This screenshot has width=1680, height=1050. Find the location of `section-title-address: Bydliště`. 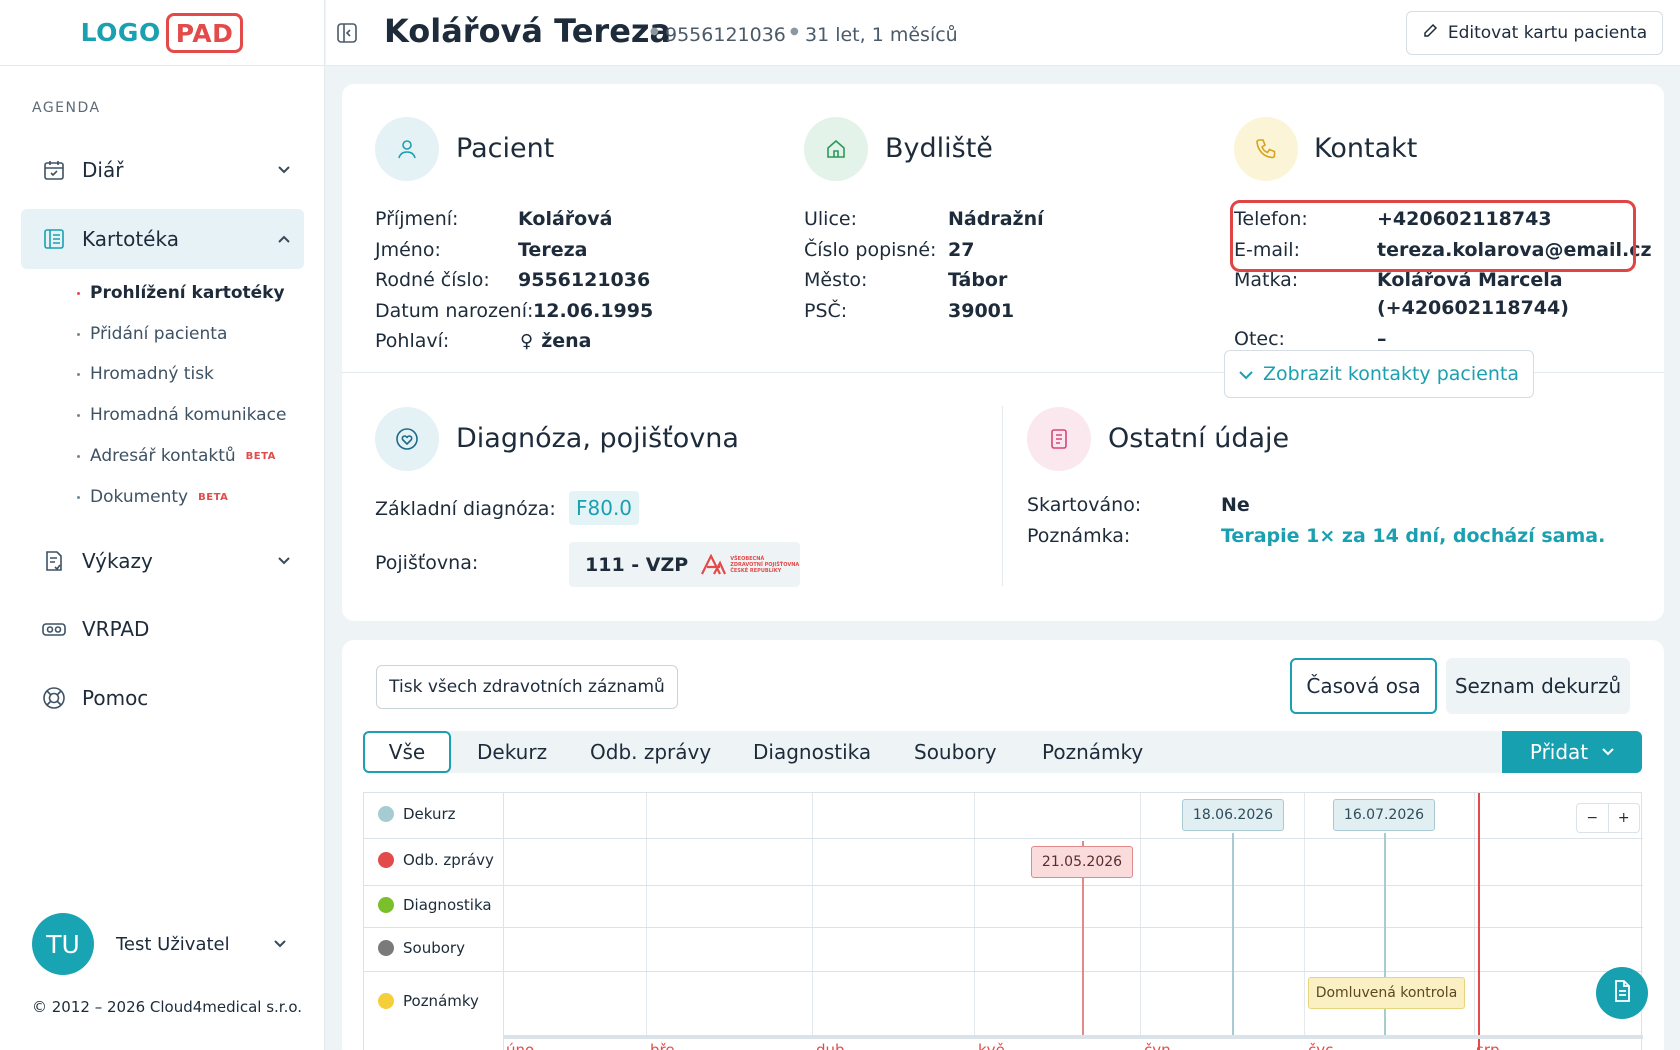

section-title-address: Bydliště is located at coordinates (939, 148).